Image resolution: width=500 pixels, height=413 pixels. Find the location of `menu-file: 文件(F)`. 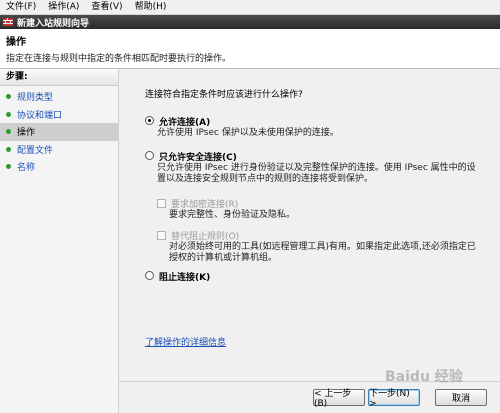

menu-file: 文件(F) is located at coordinates (21, 7).